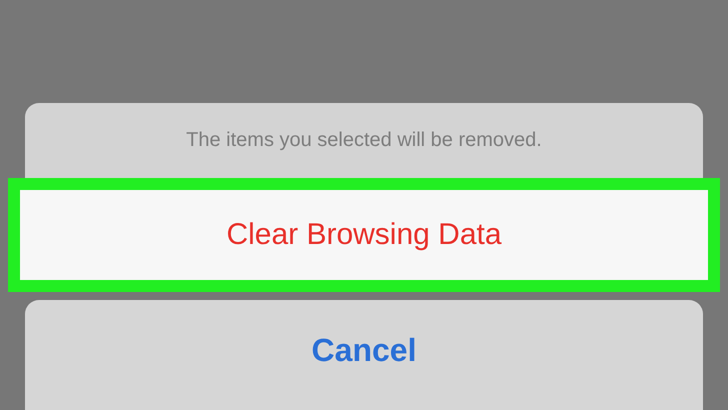  Describe the element at coordinates (364, 140) in the screenshot. I see `message-text: The items you selected will be removed.` at that location.